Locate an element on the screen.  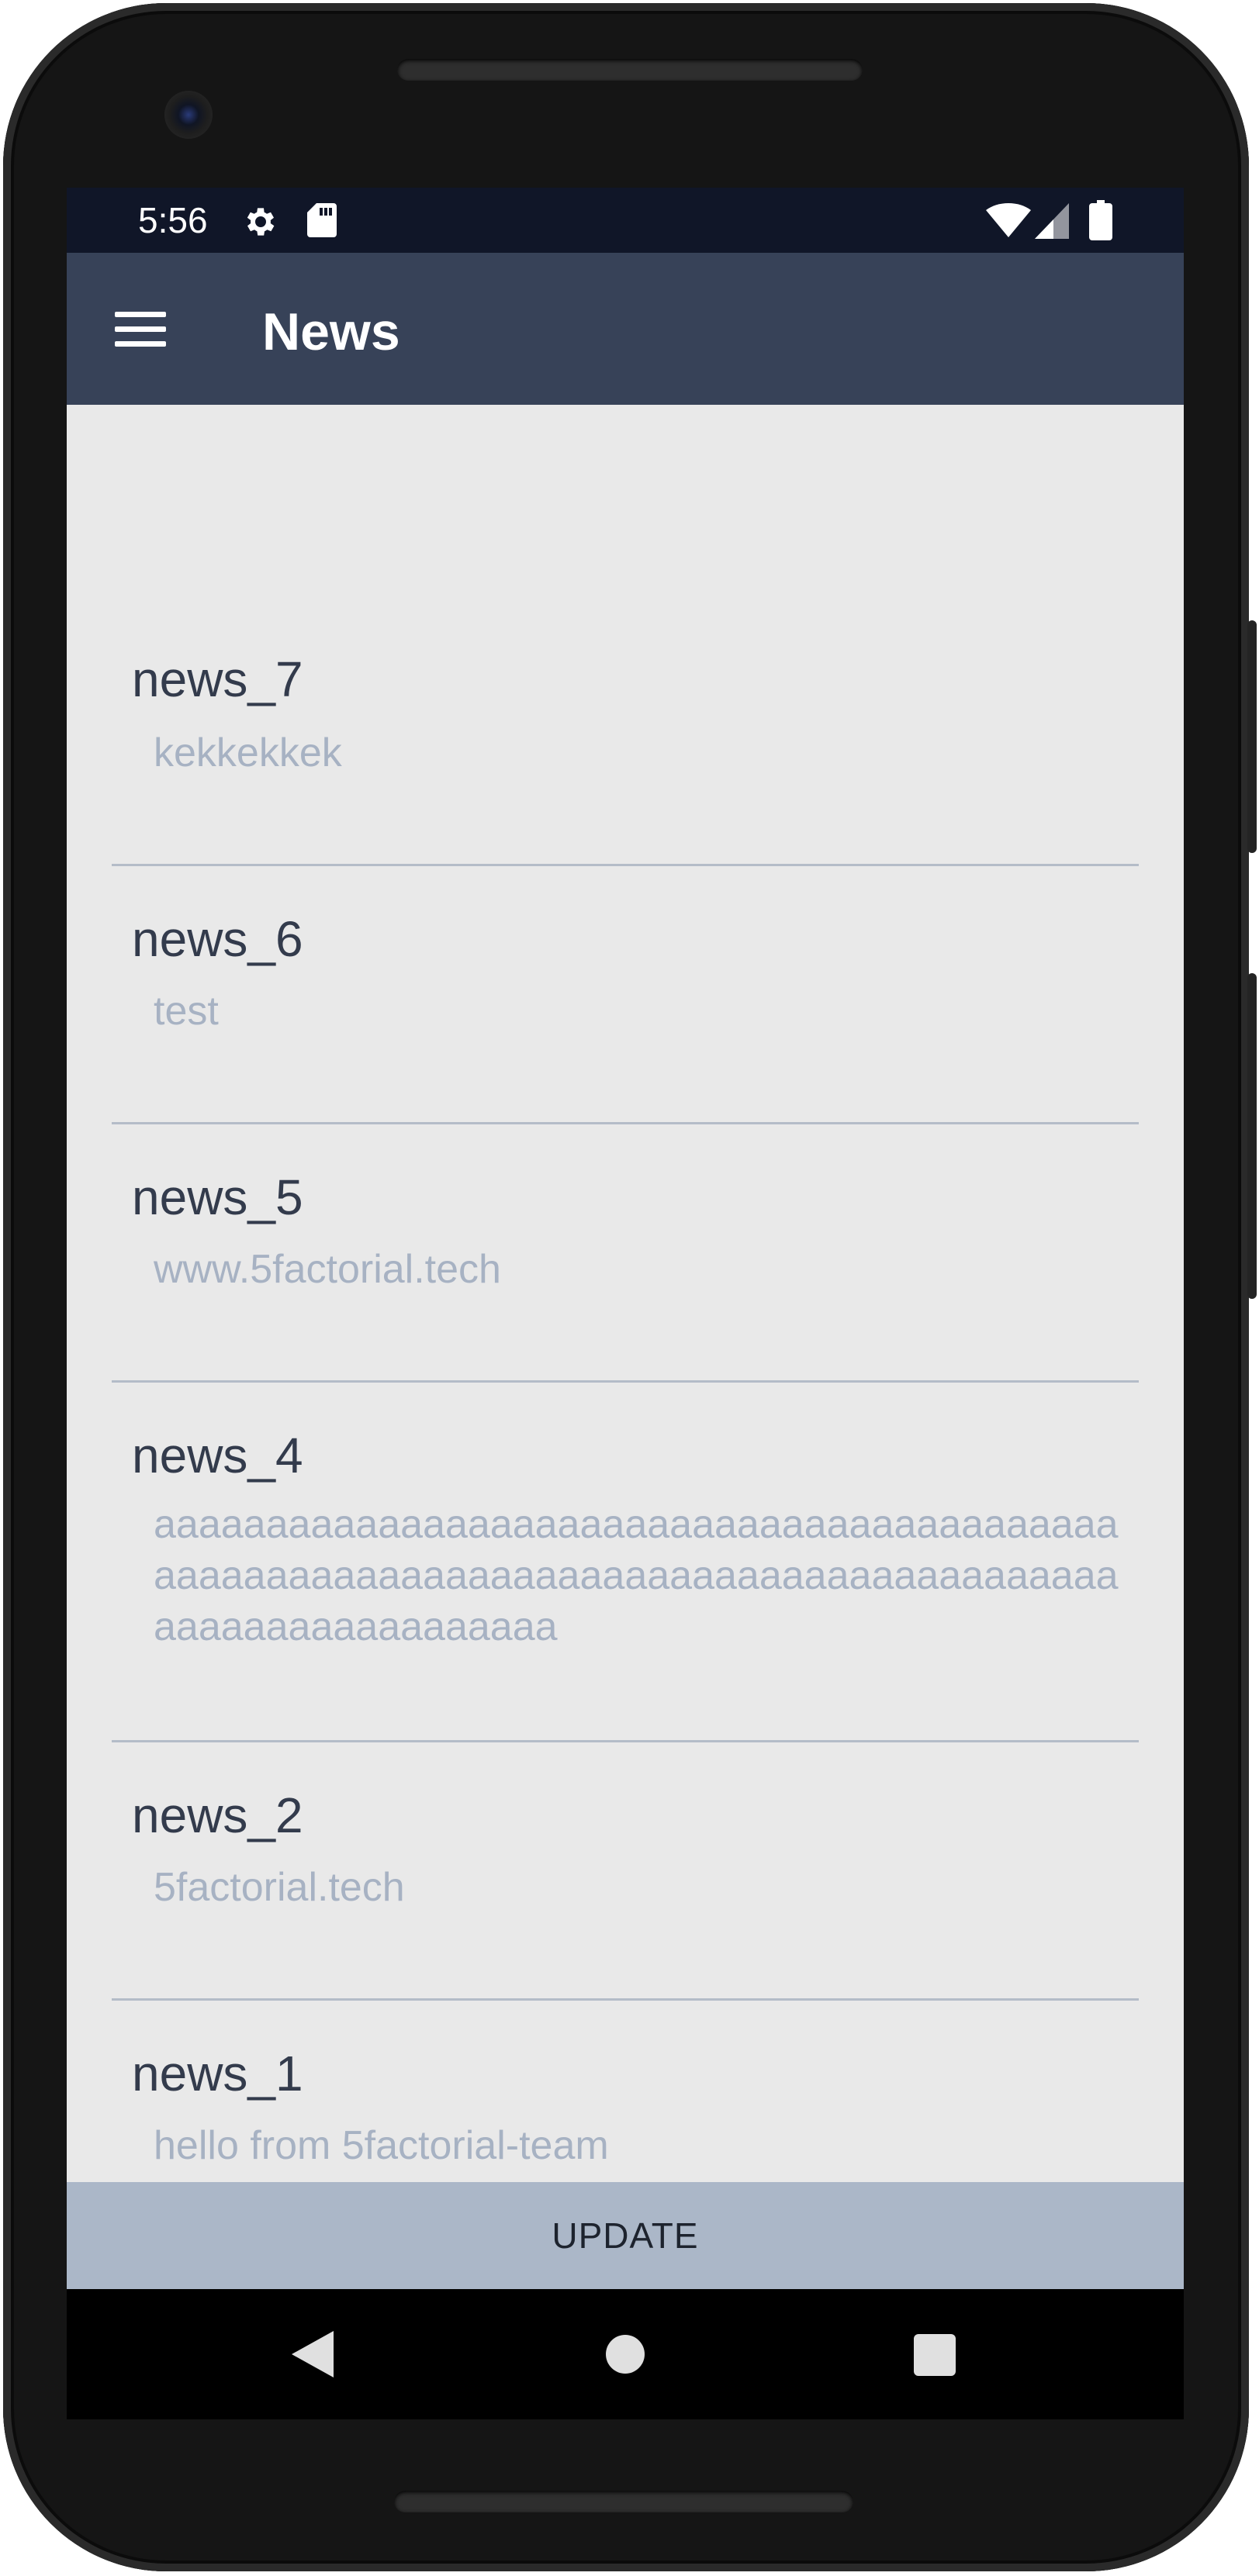
news-body: kekkekkek is located at coordinates (248, 753).